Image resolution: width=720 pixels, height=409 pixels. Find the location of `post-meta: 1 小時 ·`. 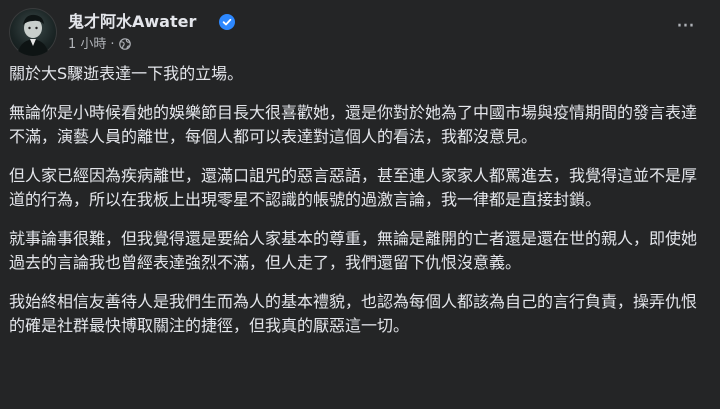

post-meta: 1 小時 · is located at coordinates (99, 45).